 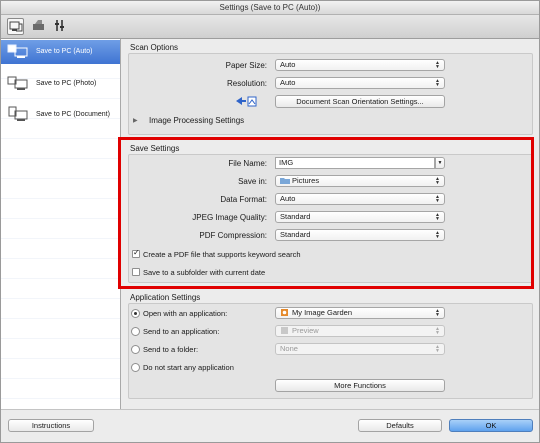 What do you see at coordinates (246, 101) in the screenshot?
I see `orientation-icon` at bounding box center [246, 101].